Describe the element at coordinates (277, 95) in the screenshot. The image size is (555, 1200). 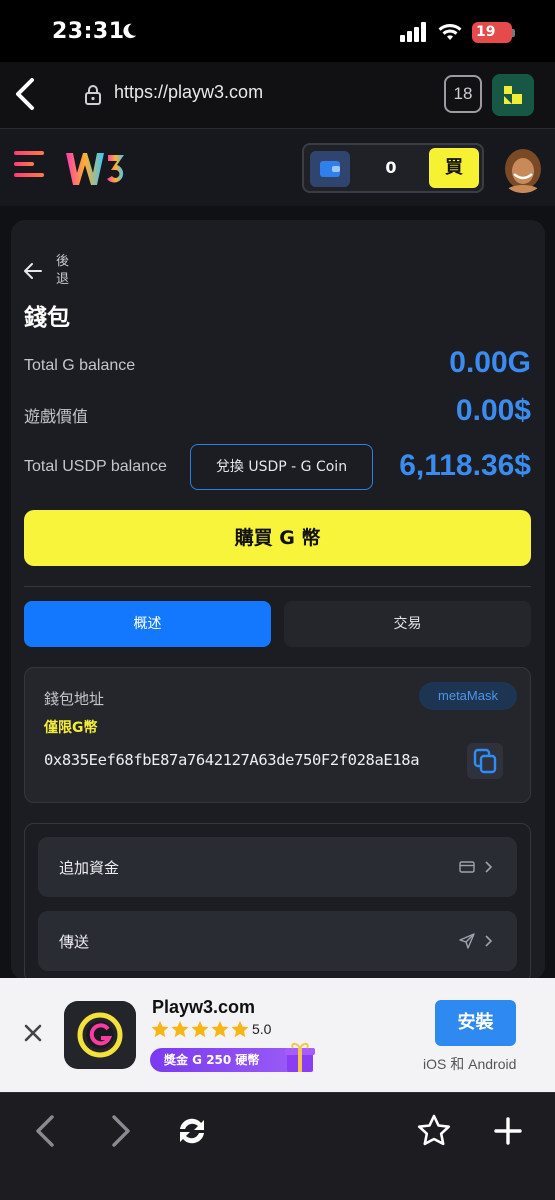
I see `browser-url-bar: https://playw3.com 18` at that location.